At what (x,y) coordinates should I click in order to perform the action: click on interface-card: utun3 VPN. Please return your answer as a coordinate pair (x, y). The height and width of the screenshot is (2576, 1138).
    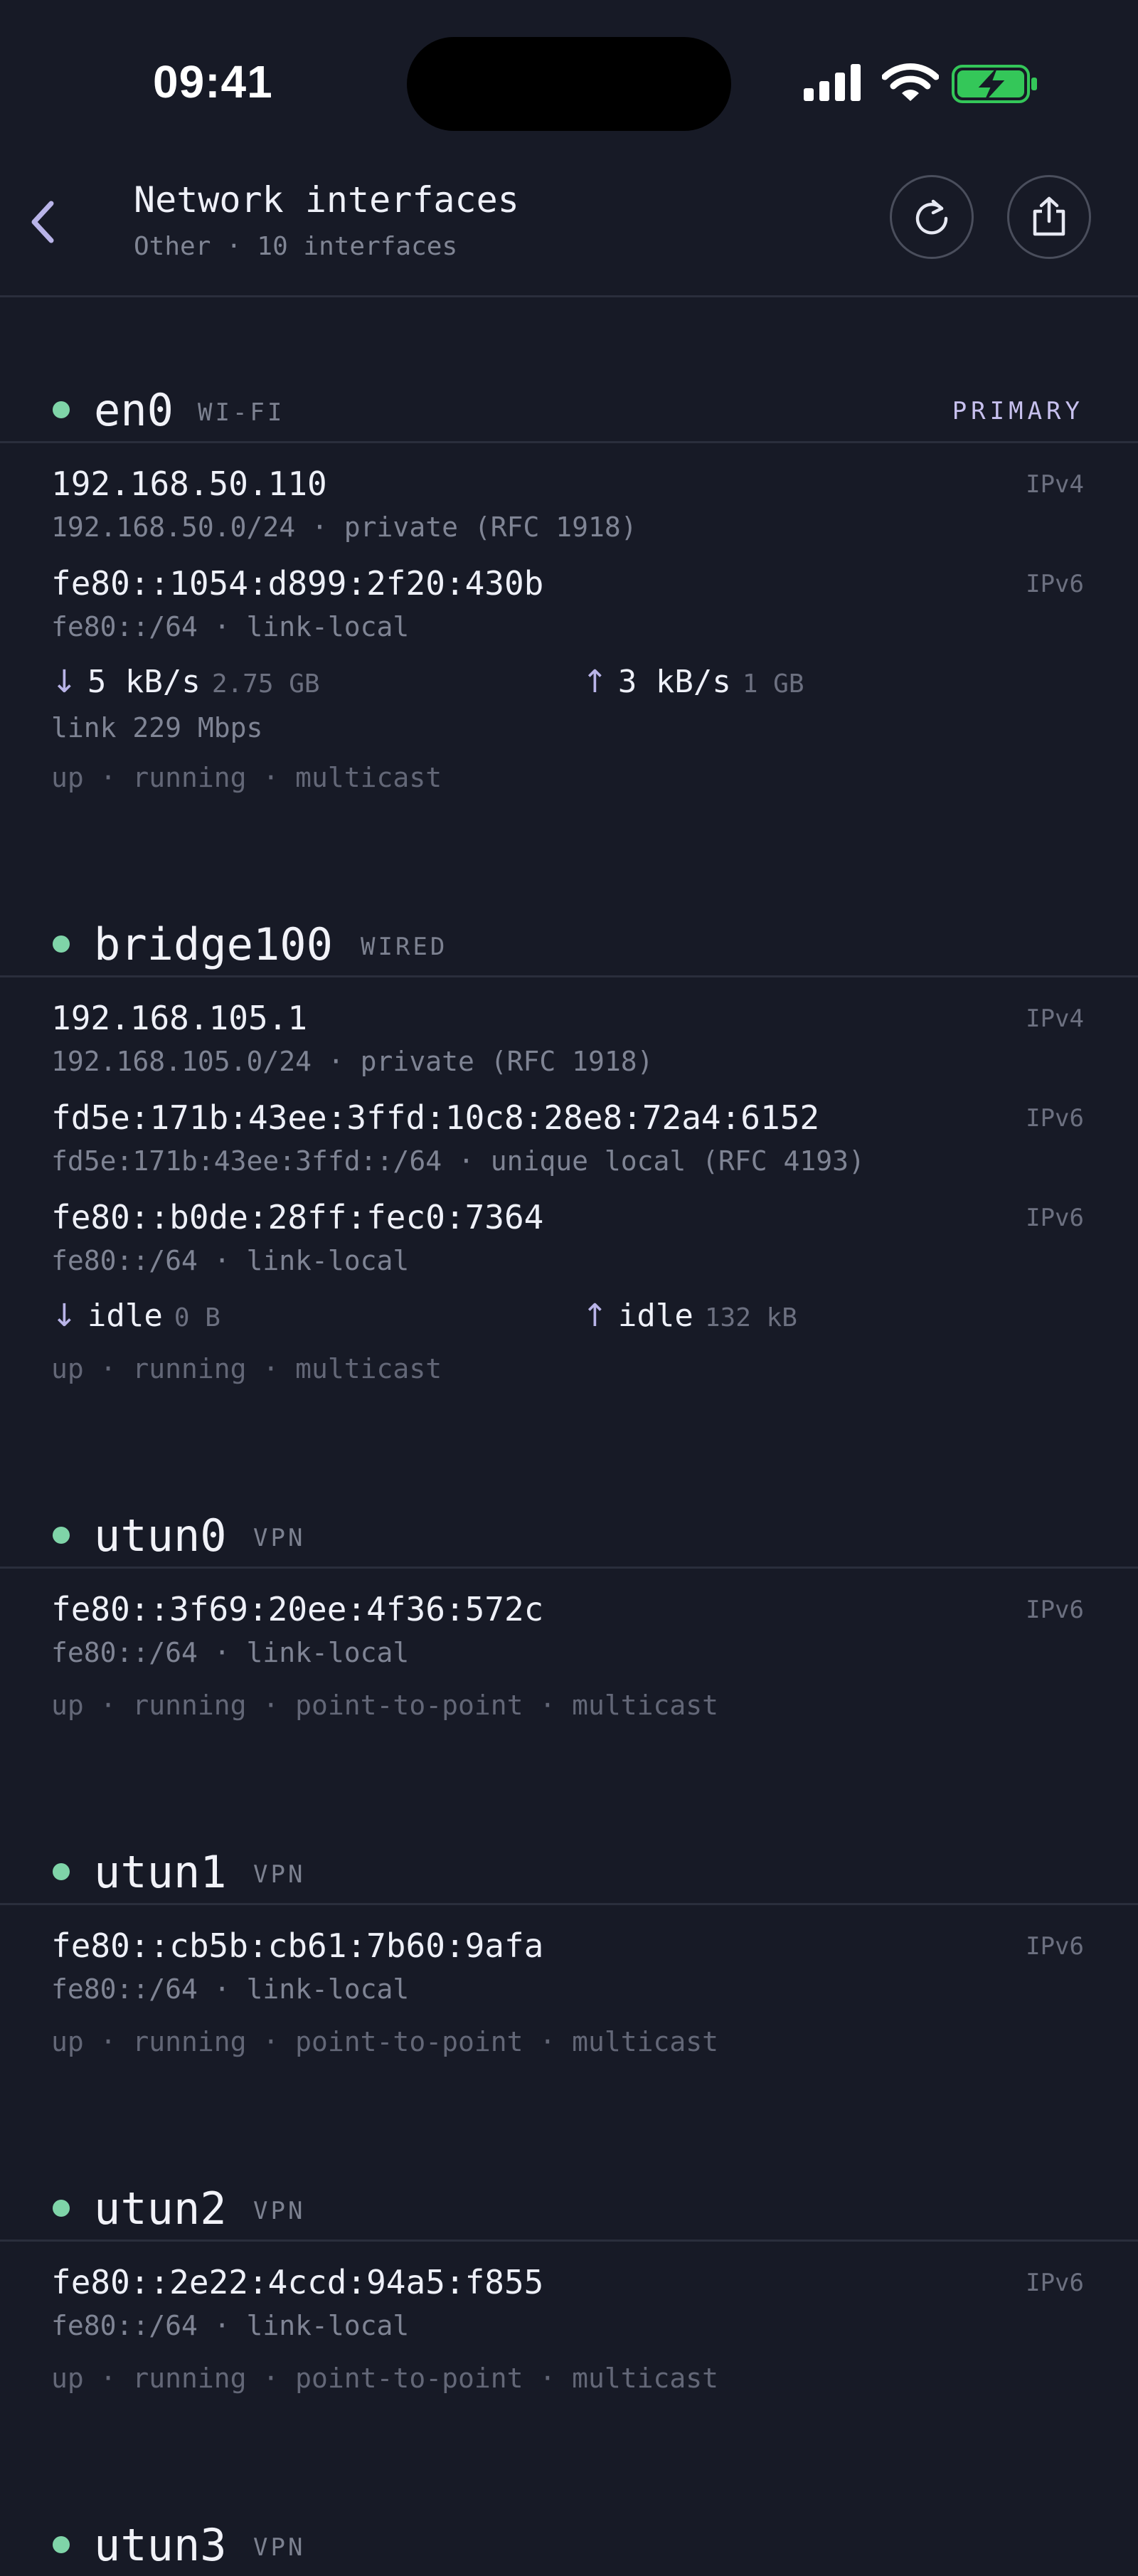
    Looking at the image, I should click on (569, 2533).